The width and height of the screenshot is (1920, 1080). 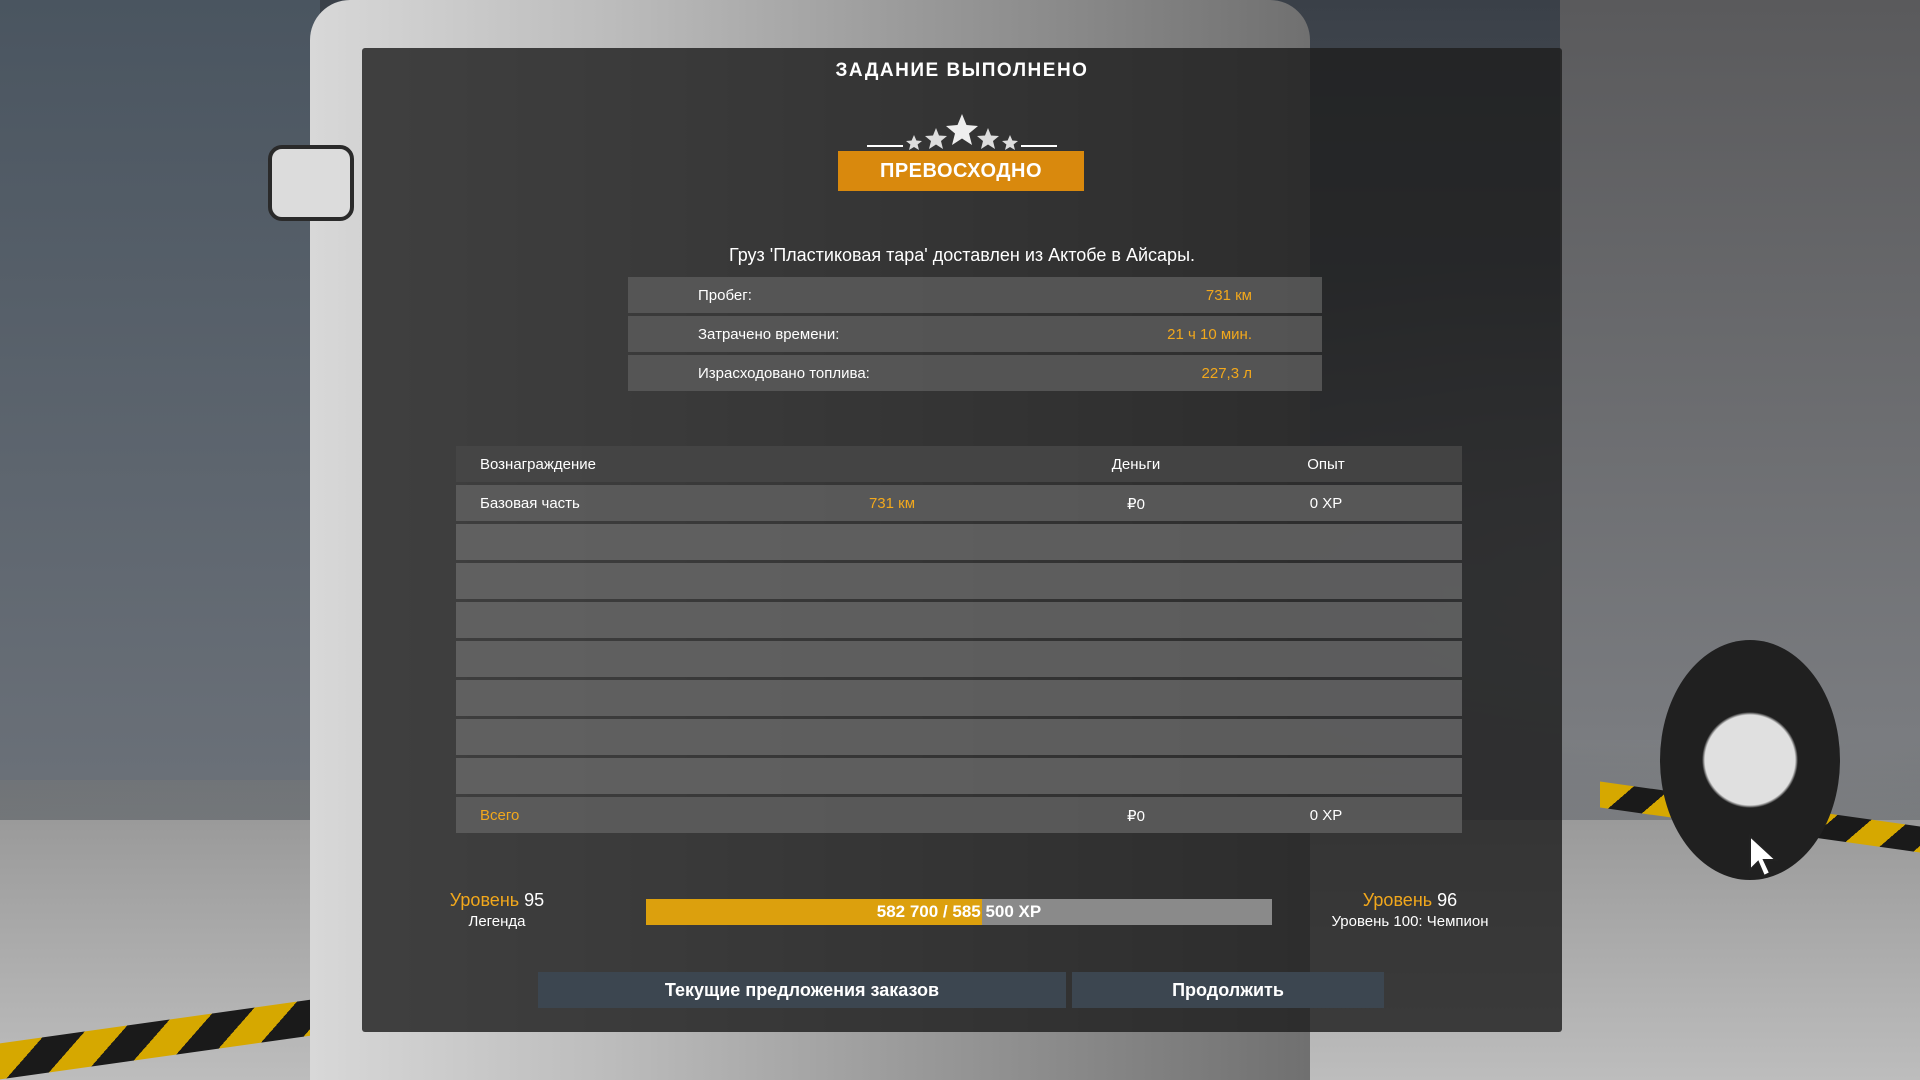 What do you see at coordinates (1136, 504) in the screenshot?
I see `reward-money: ₽0` at bounding box center [1136, 504].